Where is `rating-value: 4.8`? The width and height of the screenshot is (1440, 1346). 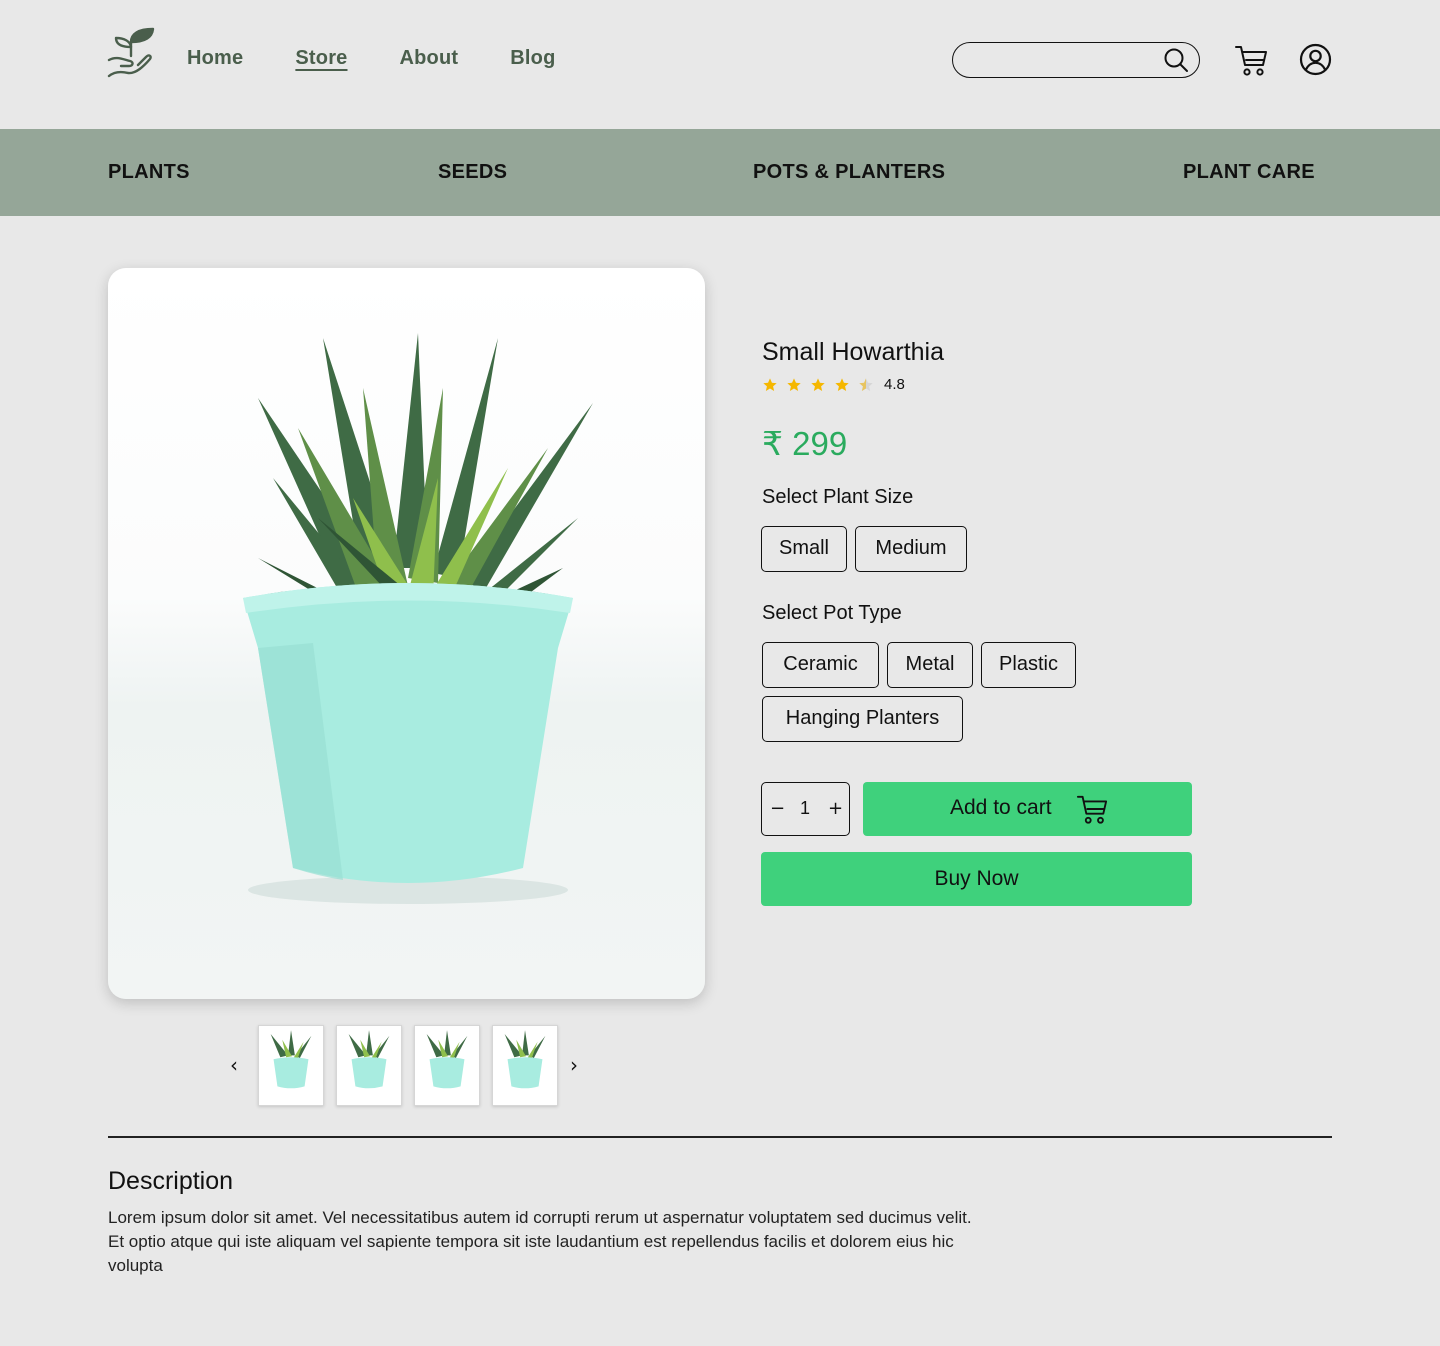
rating-value: 4.8 is located at coordinates (894, 384).